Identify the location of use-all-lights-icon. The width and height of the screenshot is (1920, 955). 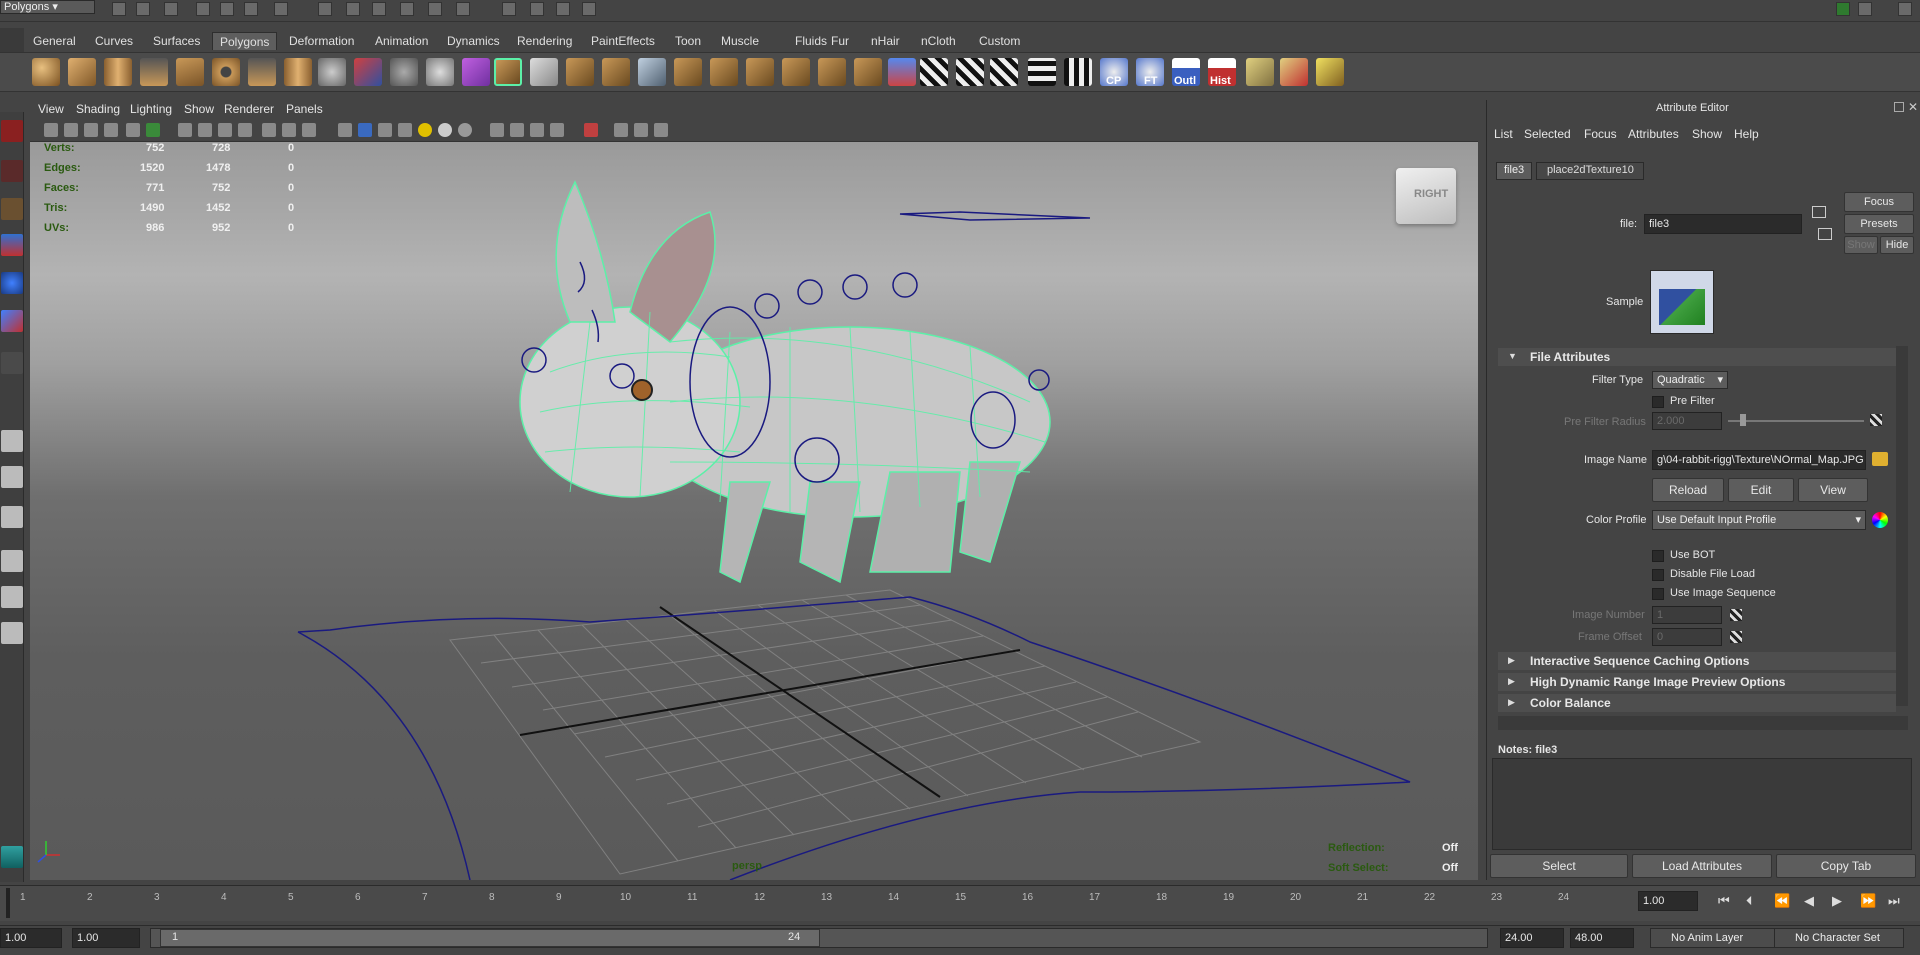
(365, 130).